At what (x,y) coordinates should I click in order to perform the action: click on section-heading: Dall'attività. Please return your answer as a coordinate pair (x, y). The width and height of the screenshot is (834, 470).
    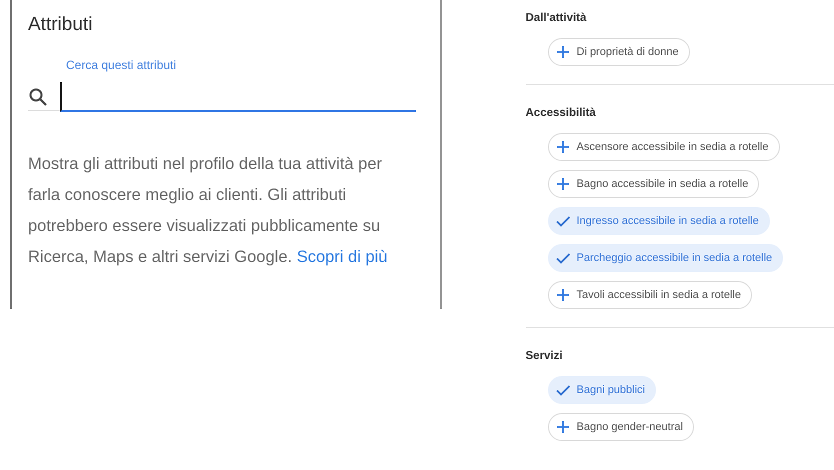
    Looking at the image, I should click on (557, 18).